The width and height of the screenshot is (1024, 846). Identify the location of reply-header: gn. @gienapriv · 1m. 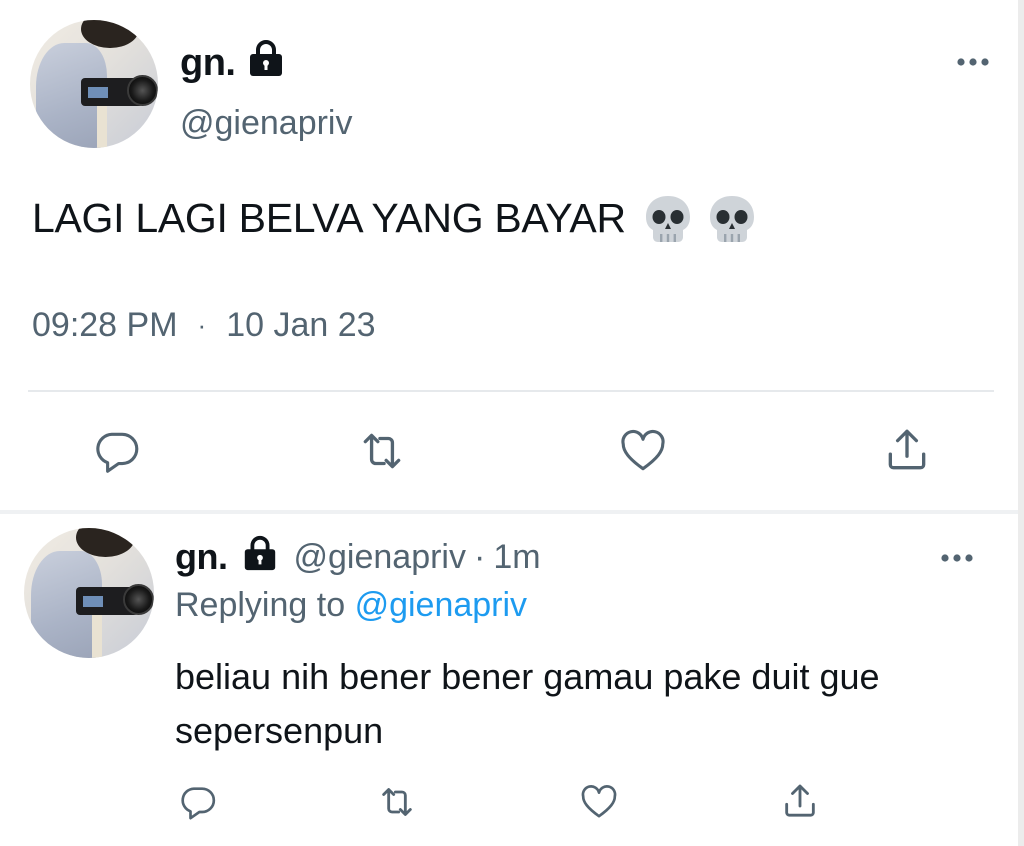
(358, 556).